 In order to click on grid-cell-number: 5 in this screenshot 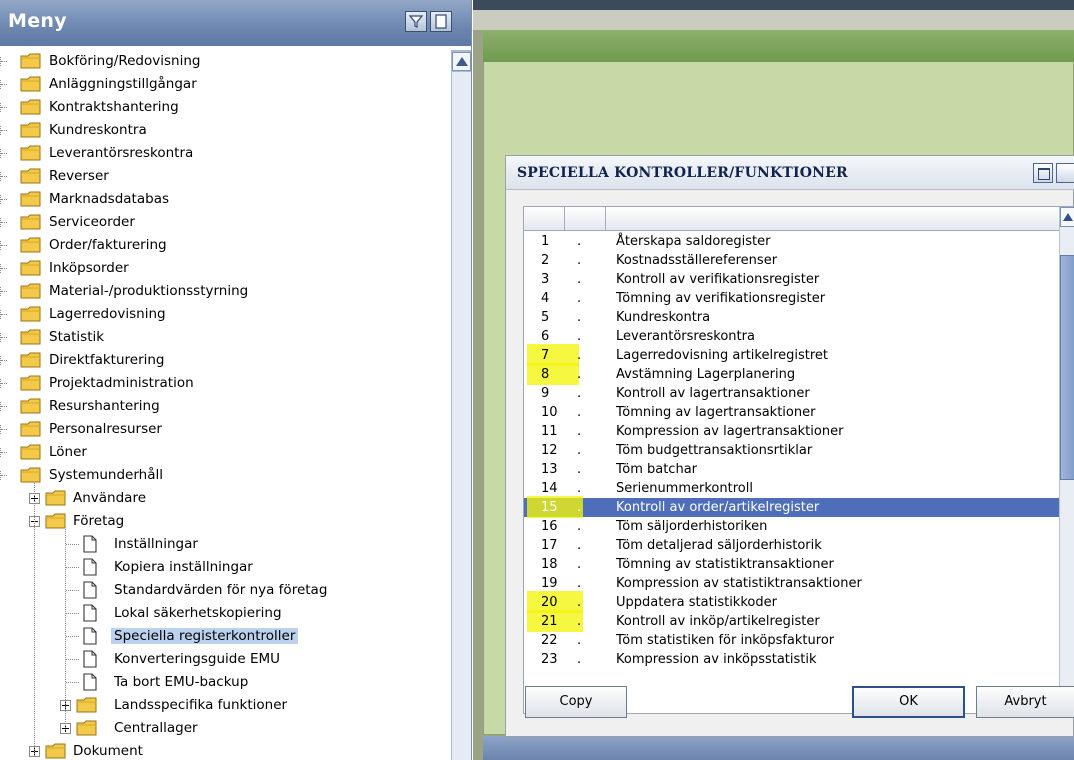, I will do `click(545, 317)`.